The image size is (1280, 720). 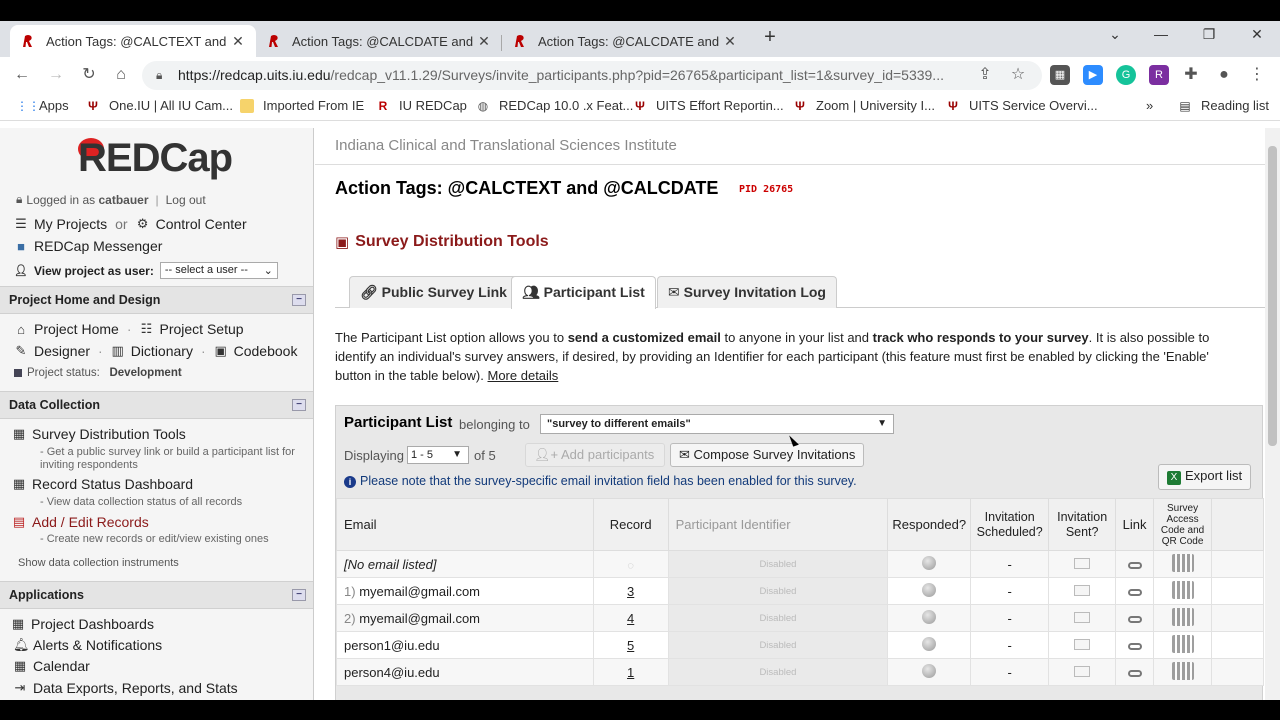 I want to click on bookmark-star-icon: ☆, so click(x=1018, y=75).